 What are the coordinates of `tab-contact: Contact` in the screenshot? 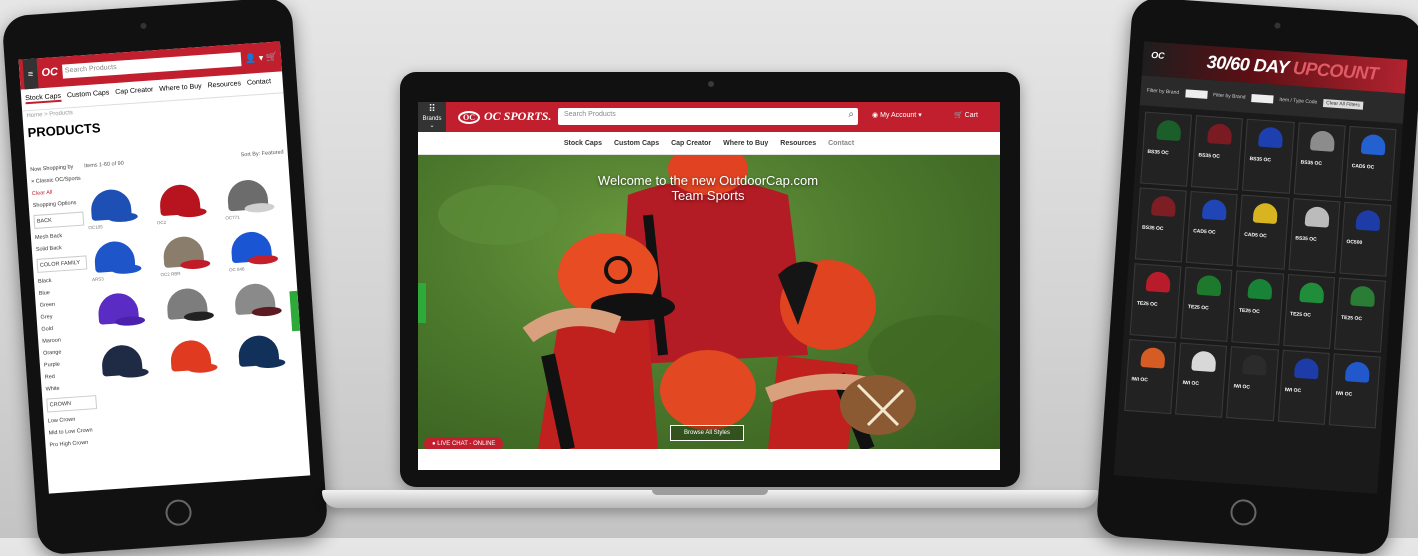 It's located at (259, 83).